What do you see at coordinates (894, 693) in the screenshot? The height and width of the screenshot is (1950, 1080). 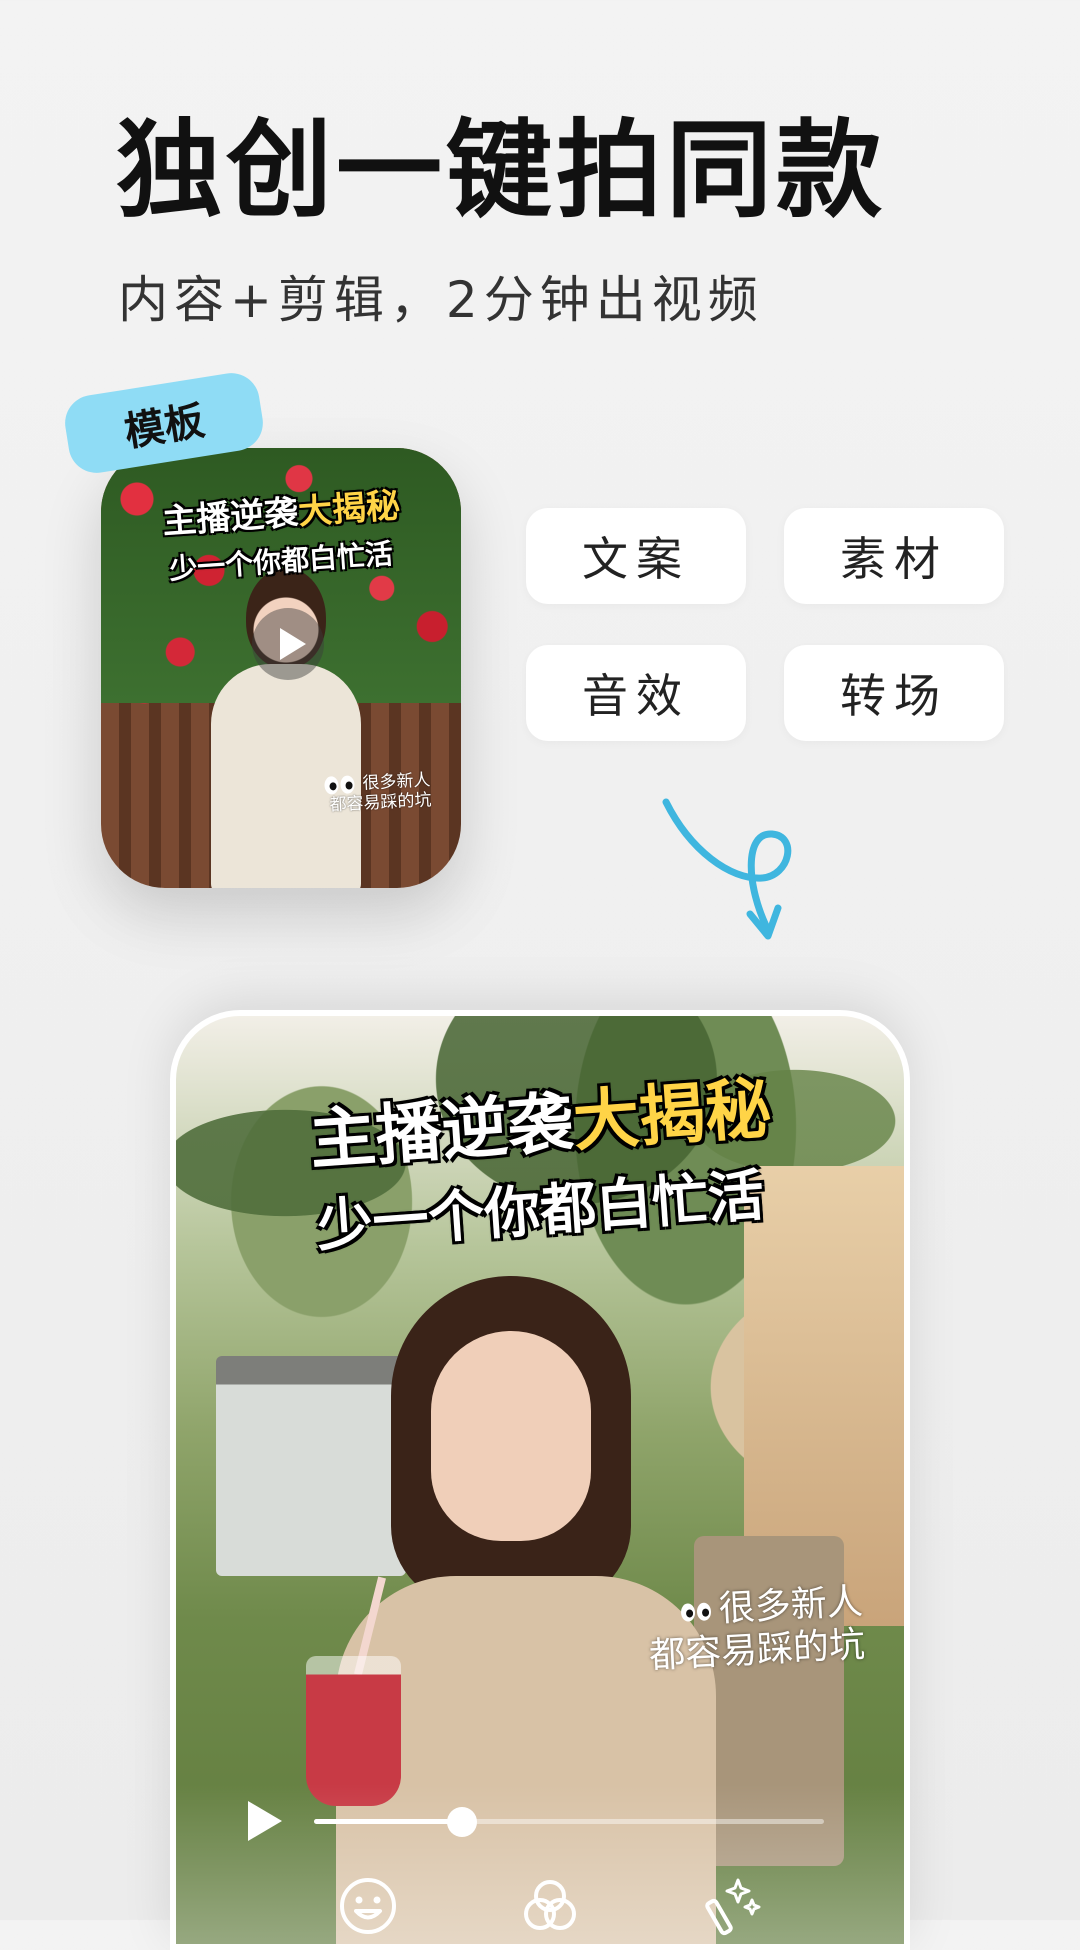 I see `feature-transition-button: 转场` at bounding box center [894, 693].